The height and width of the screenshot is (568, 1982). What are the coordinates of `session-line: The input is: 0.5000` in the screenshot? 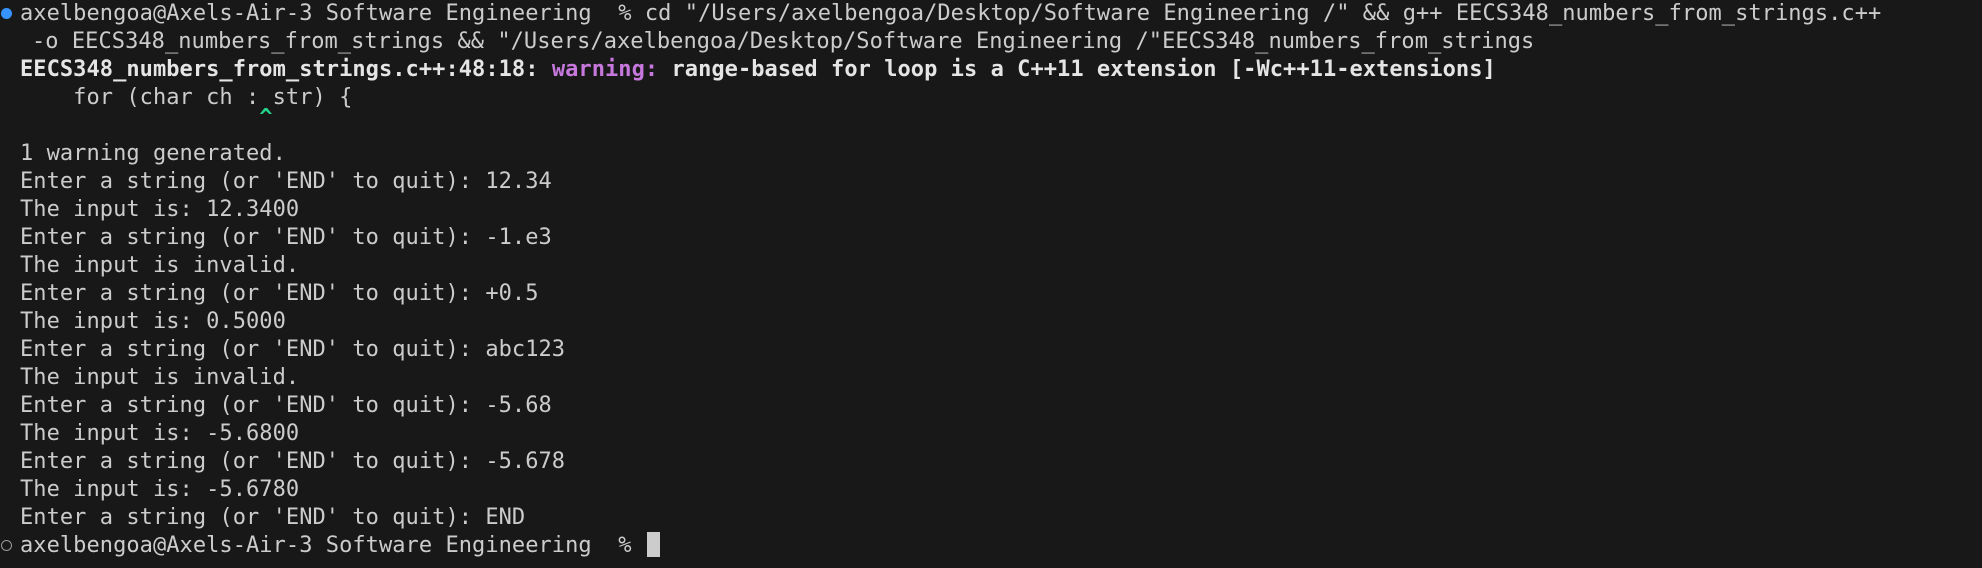 It's located at (153, 321).